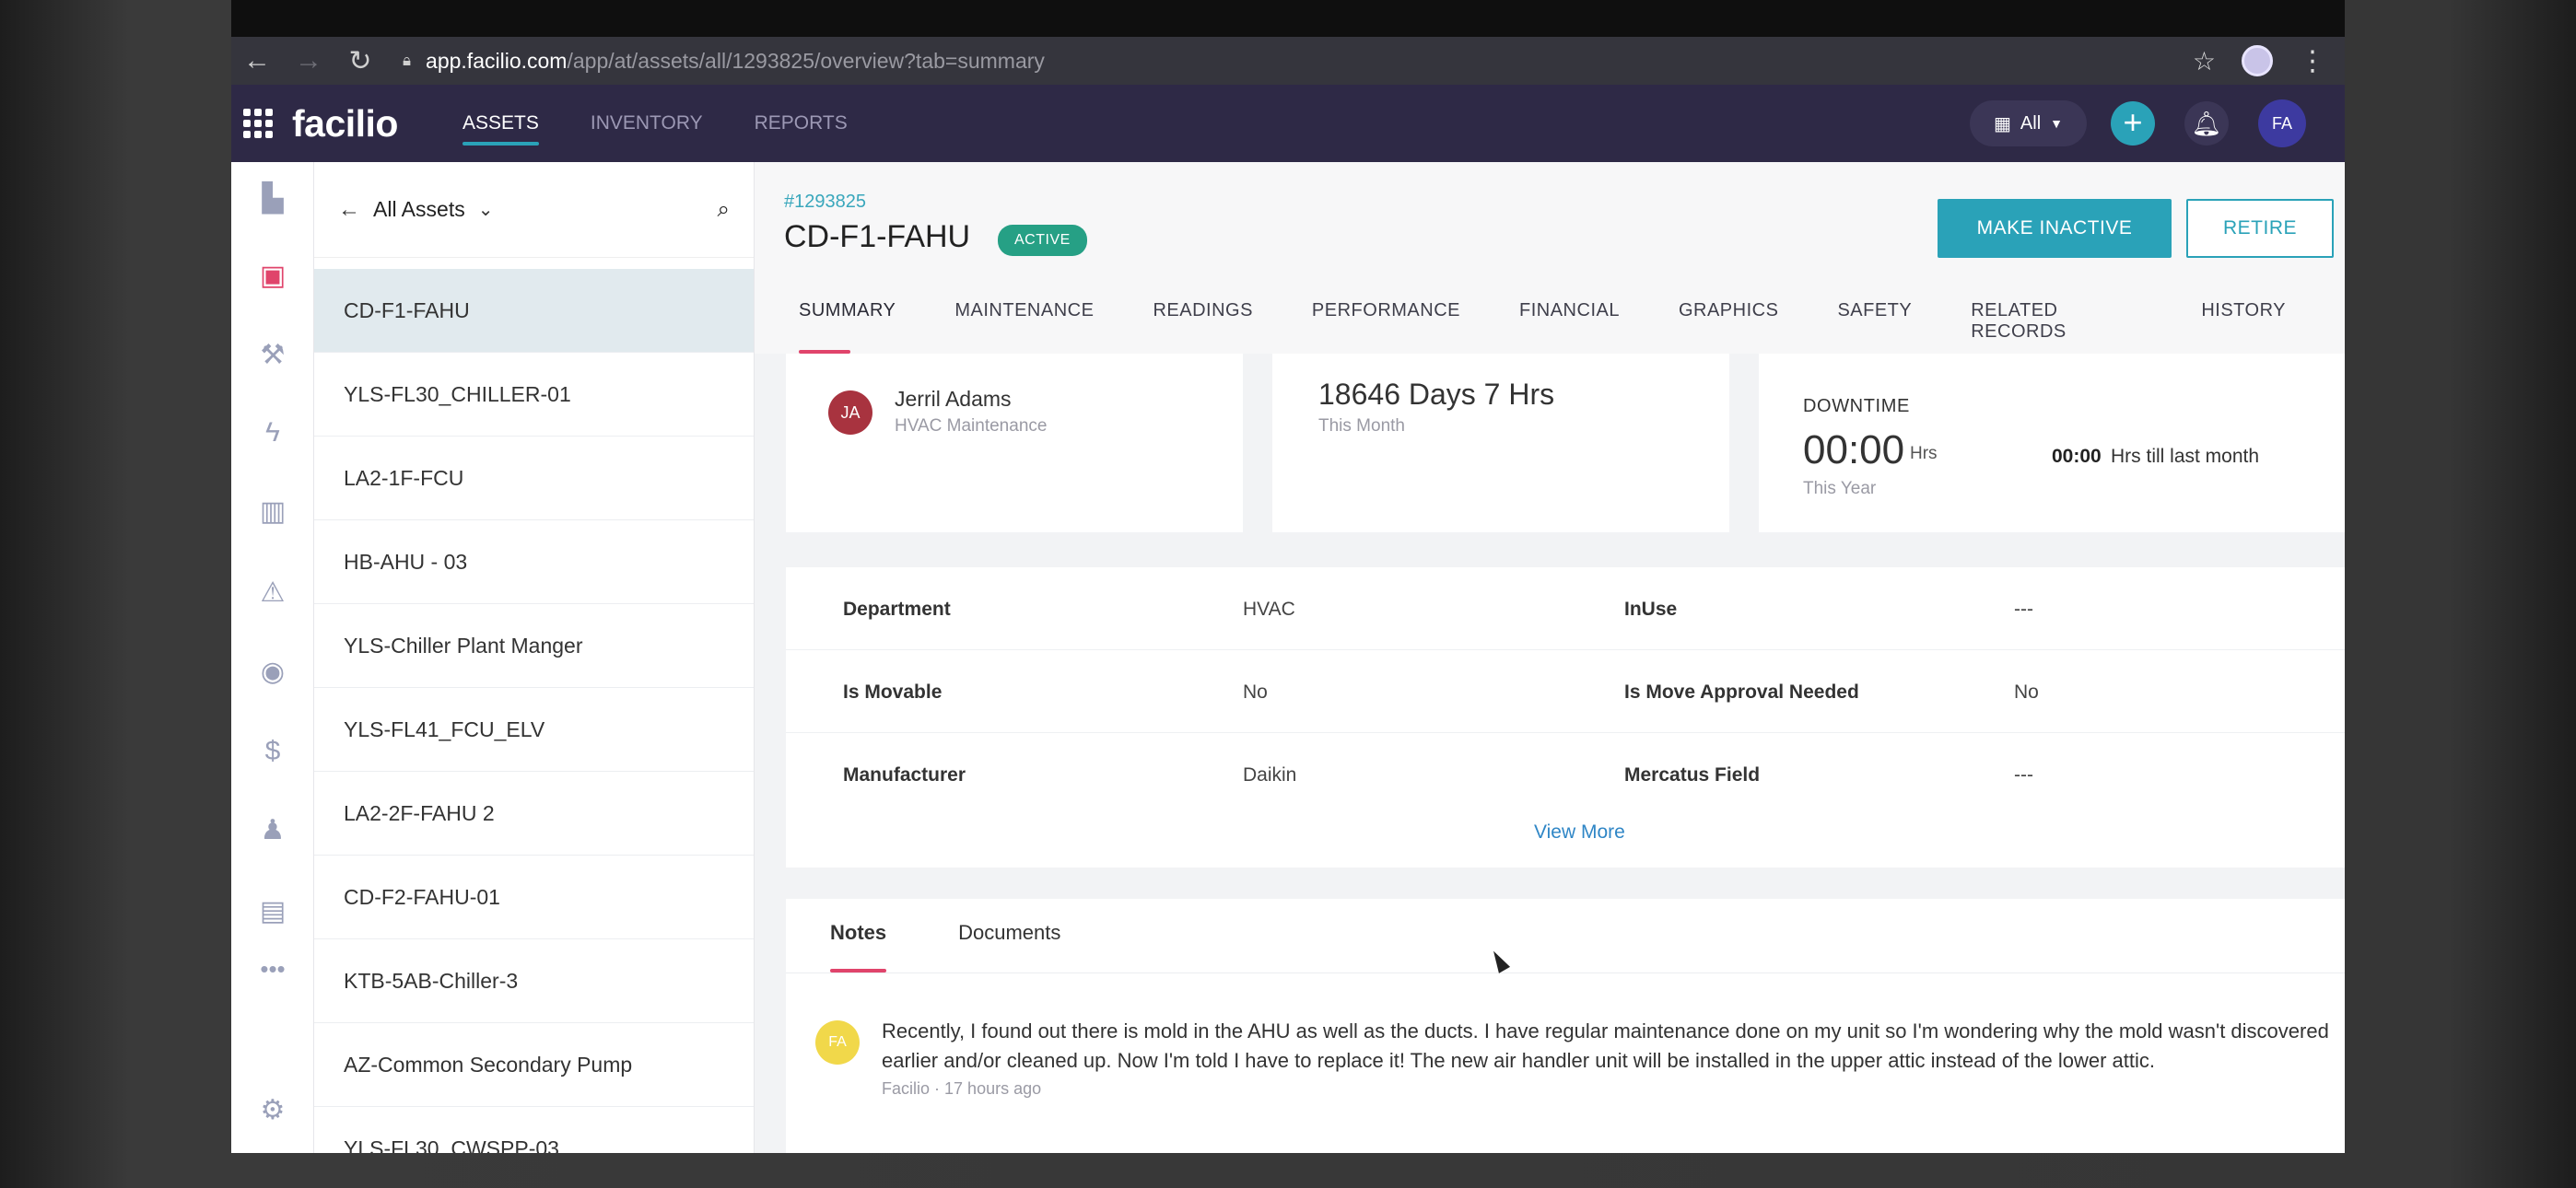 The height and width of the screenshot is (1188, 2576). I want to click on grid-icon, so click(258, 124).